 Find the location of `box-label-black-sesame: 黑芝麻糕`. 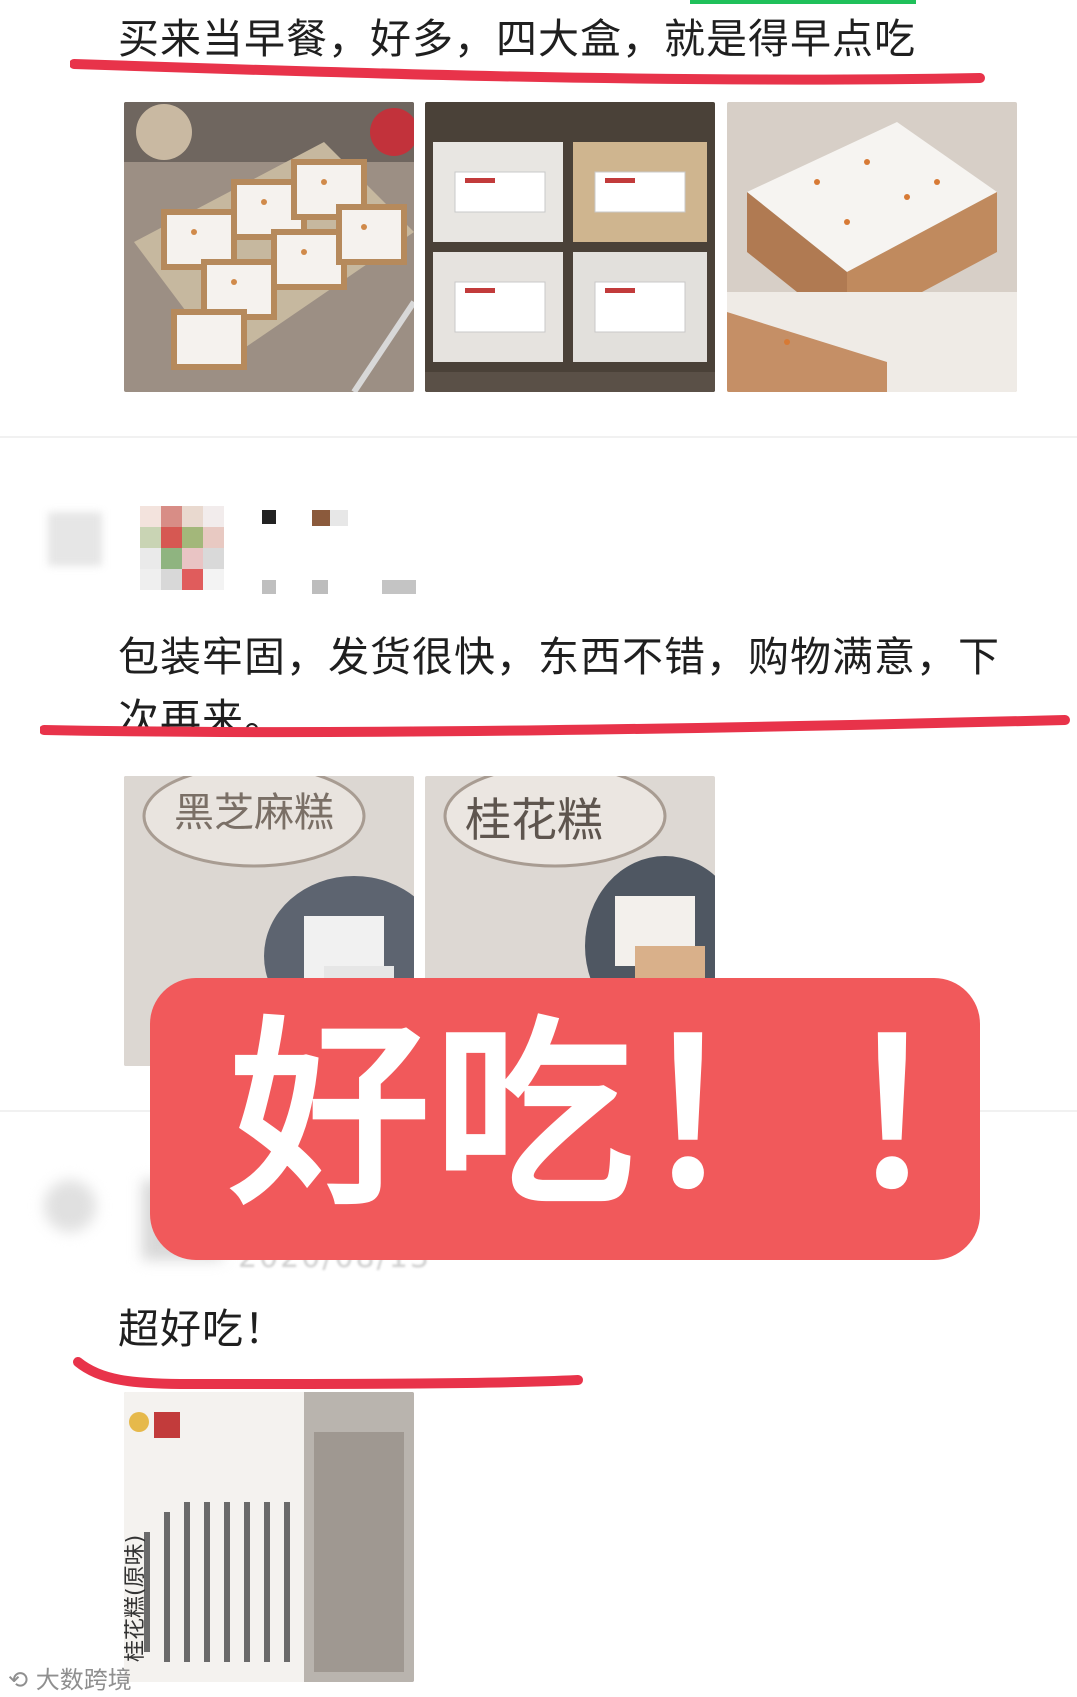

box-label-black-sesame: 黑芝麻糕 is located at coordinates (254, 813).